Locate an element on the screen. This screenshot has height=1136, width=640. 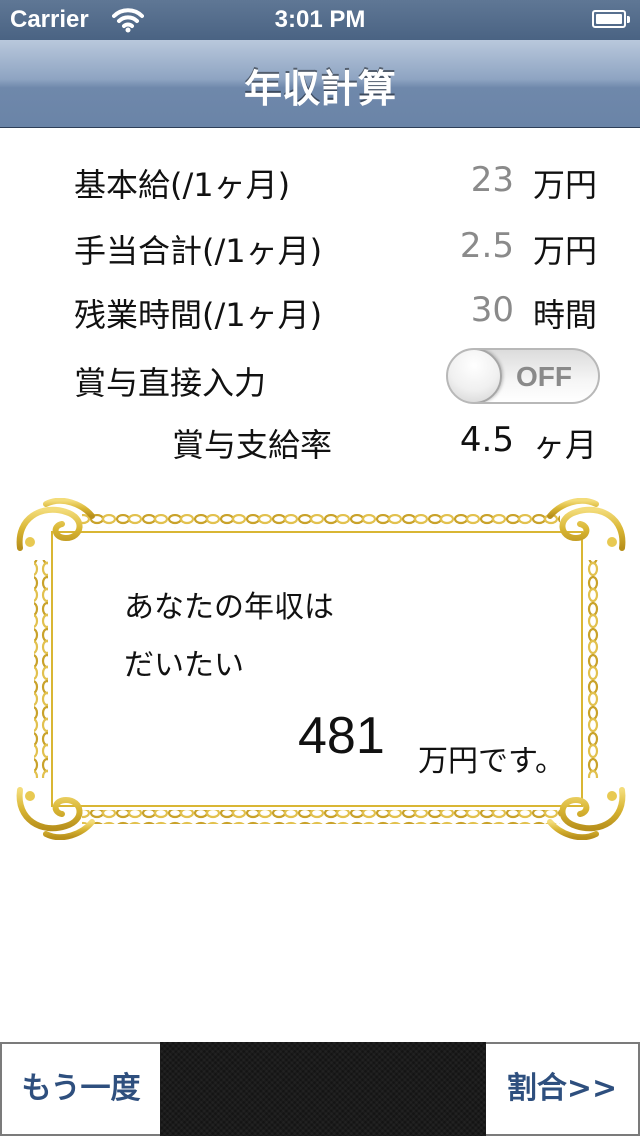
bonus-rate-row: 賞与支給率 4.5 ヶ月 is located at coordinates (320, 442).